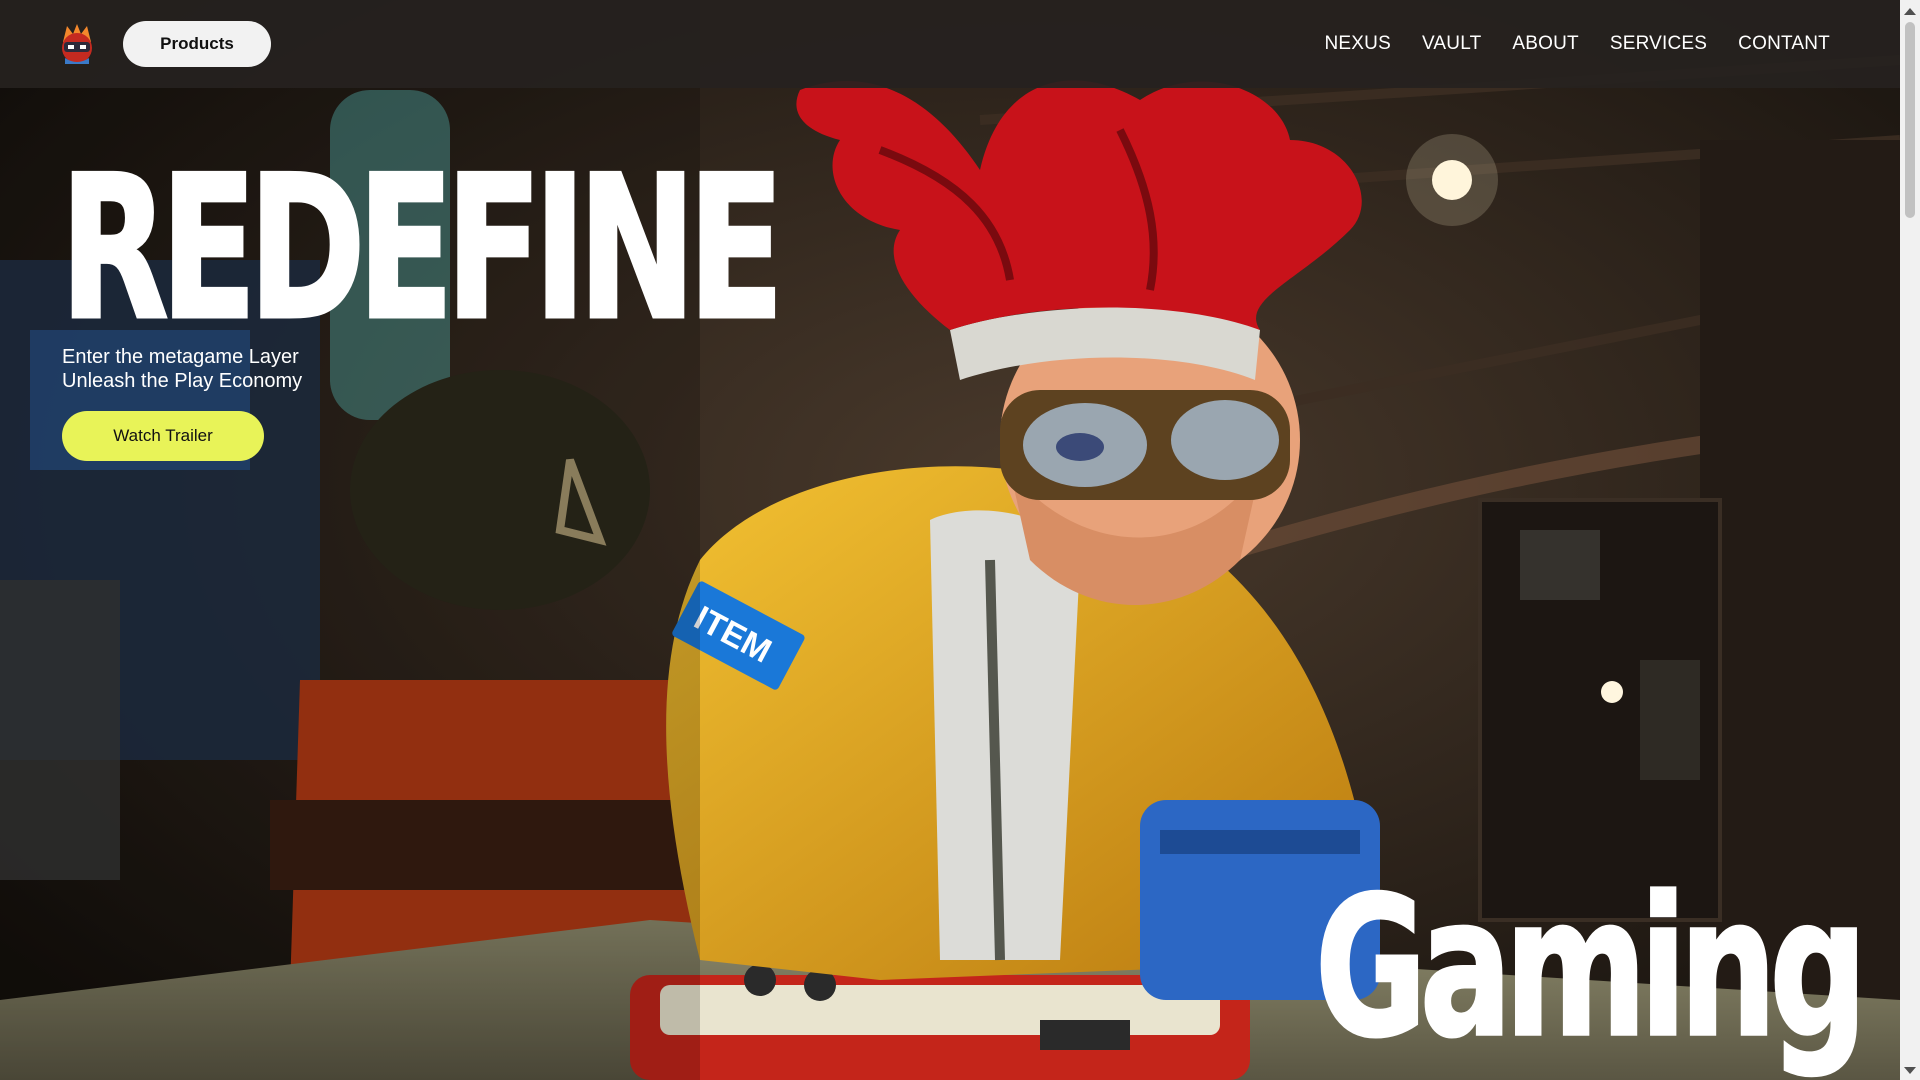 This screenshot has width=1920, height=1080. What do you see at coordinates (1784, 44) in the screenshot?
I see `nav-link-contant: CONTANT` at bounding box center [1784, 44].